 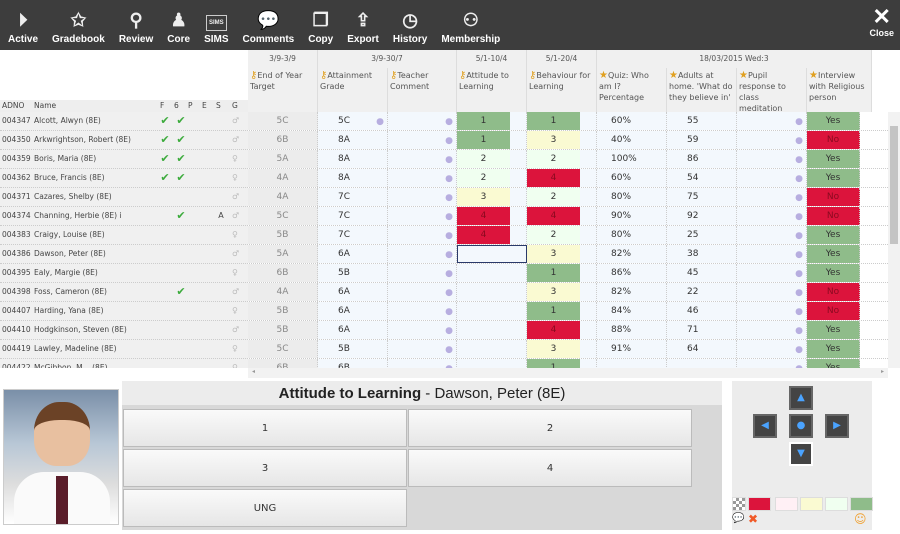 I want to click on adults-cell: 54, so click(x=702, y=178).